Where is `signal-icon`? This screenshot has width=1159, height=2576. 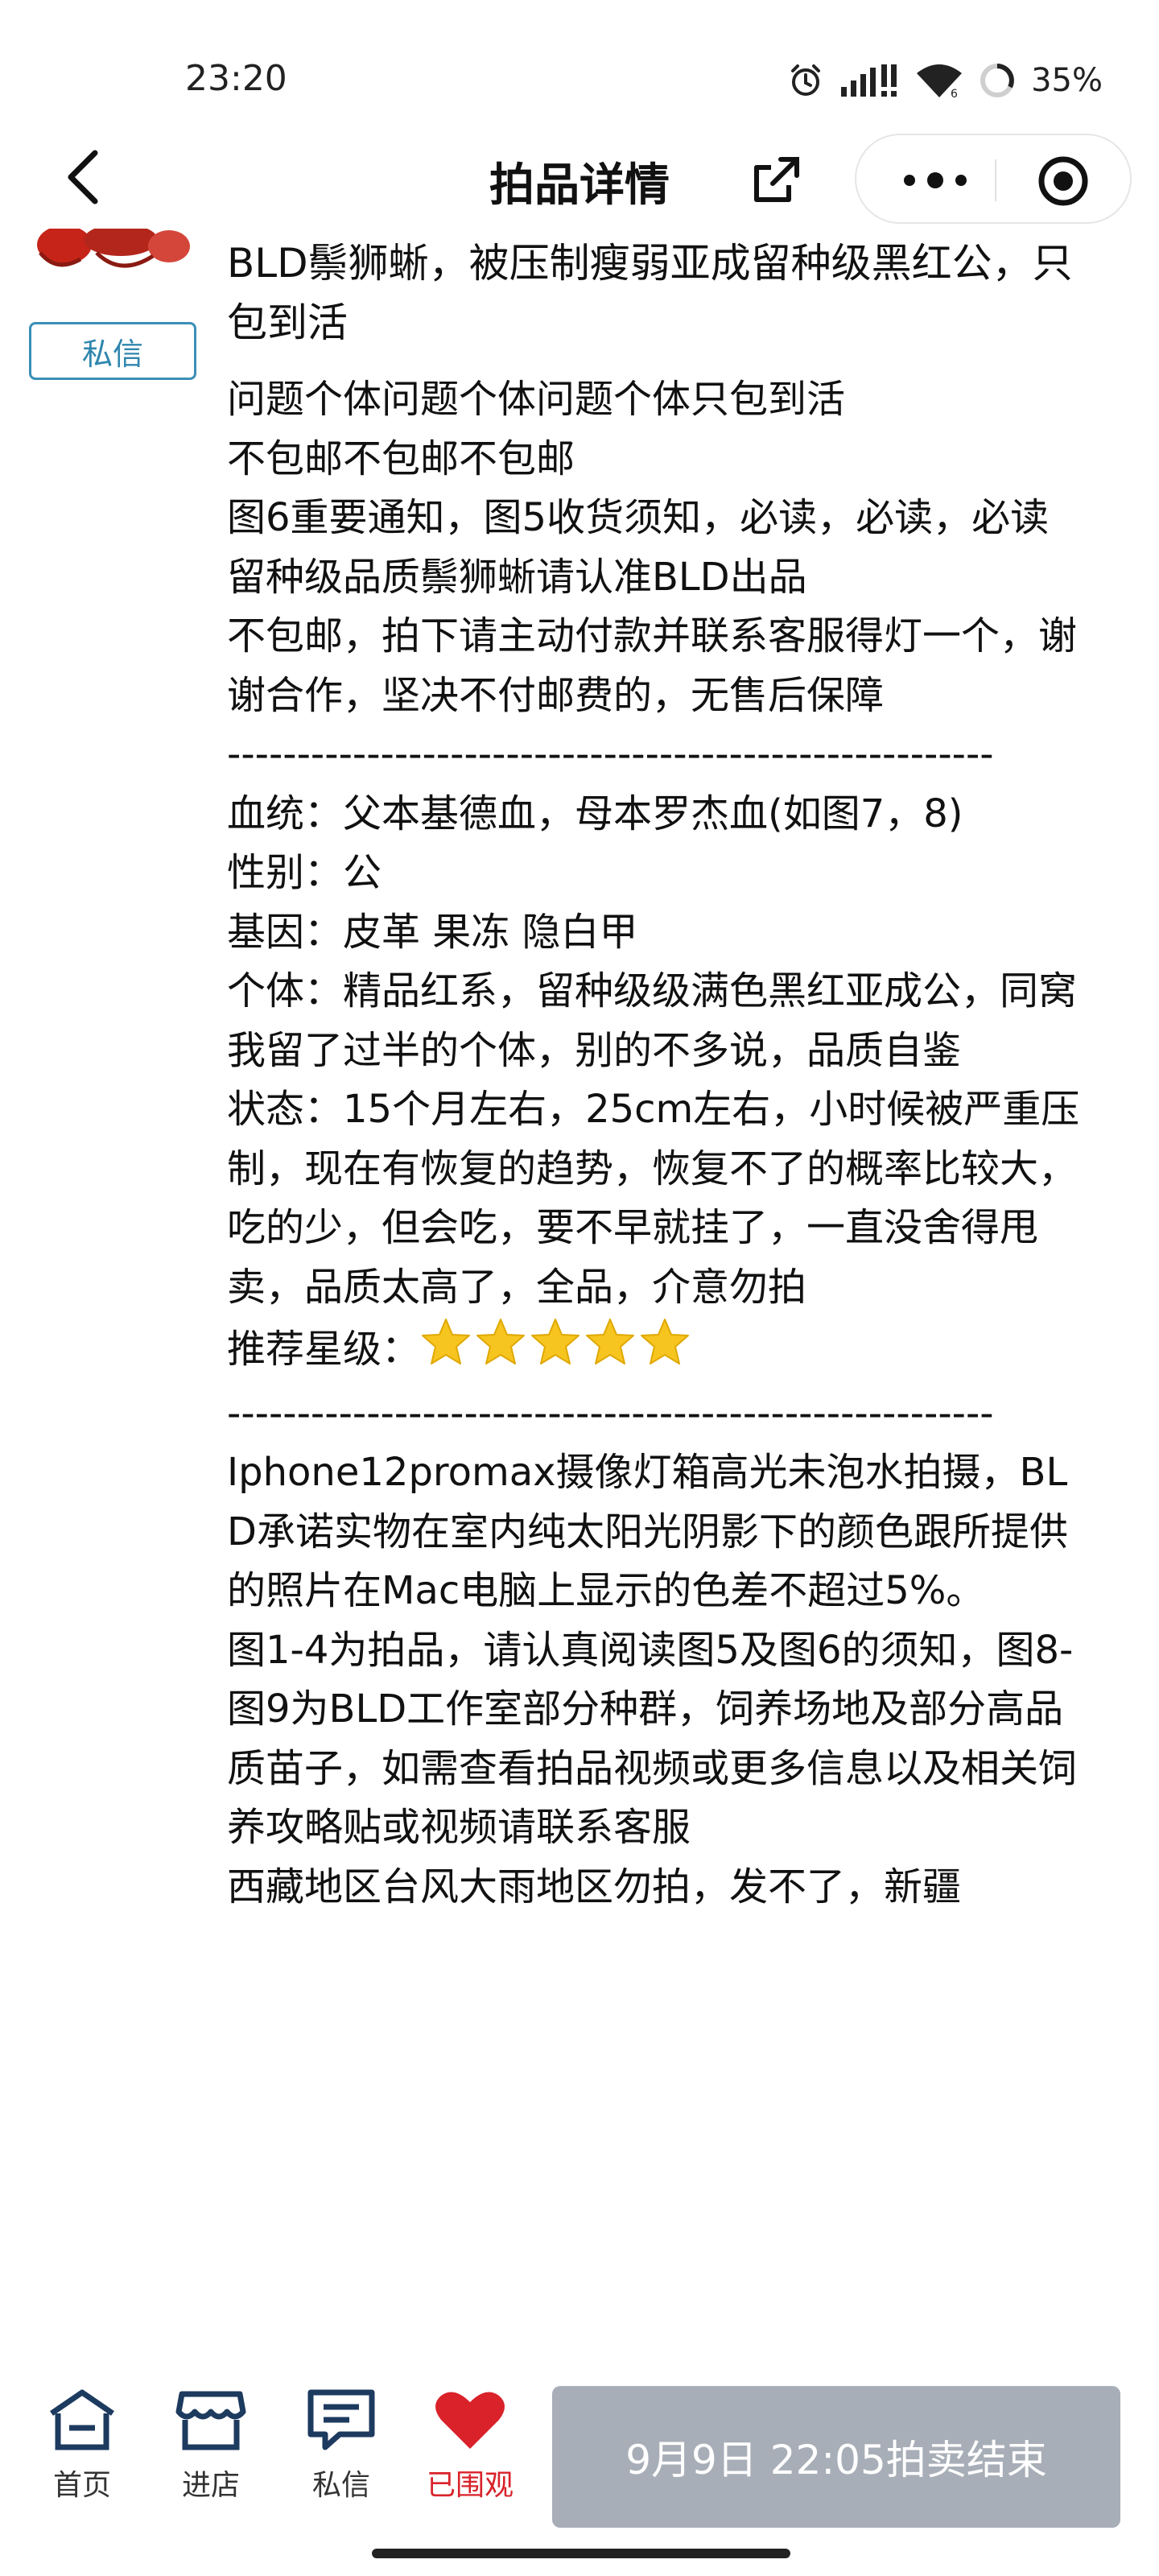
signal-icon is located at coordinates (870, 80).